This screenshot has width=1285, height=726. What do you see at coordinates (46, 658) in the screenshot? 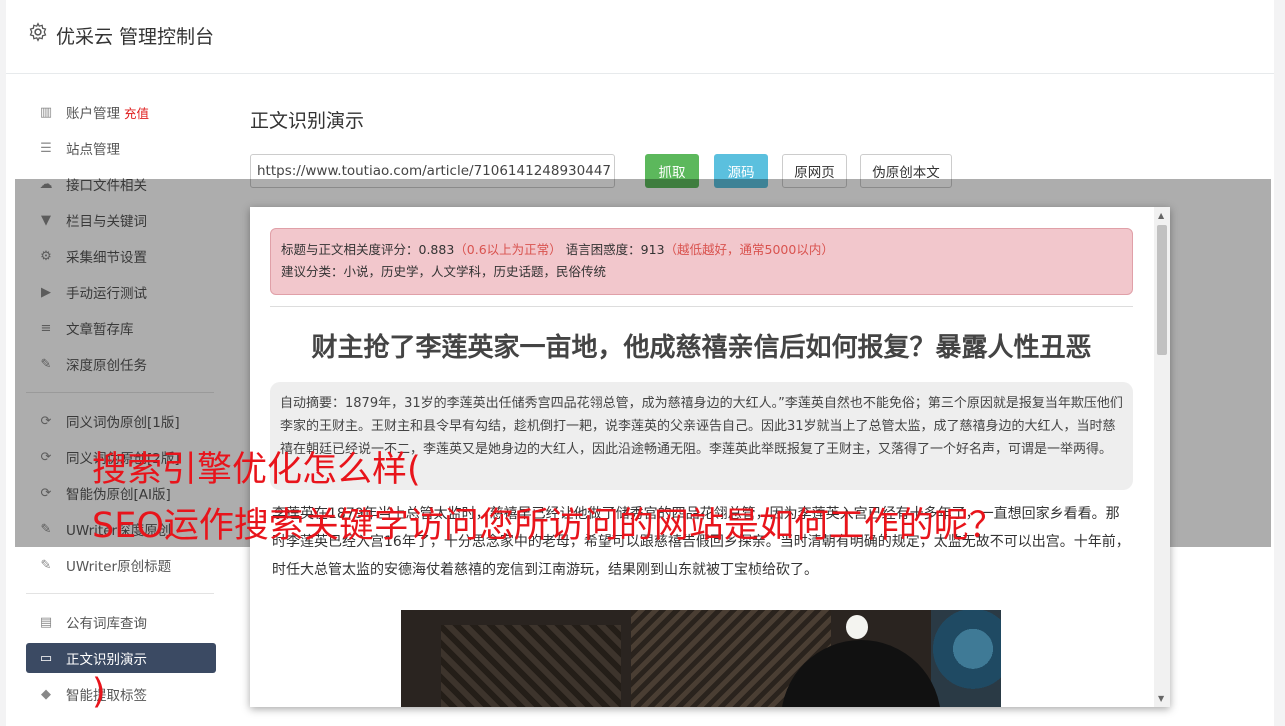
I see `monitor-icon: ▭` at bounding box center [46, 658].